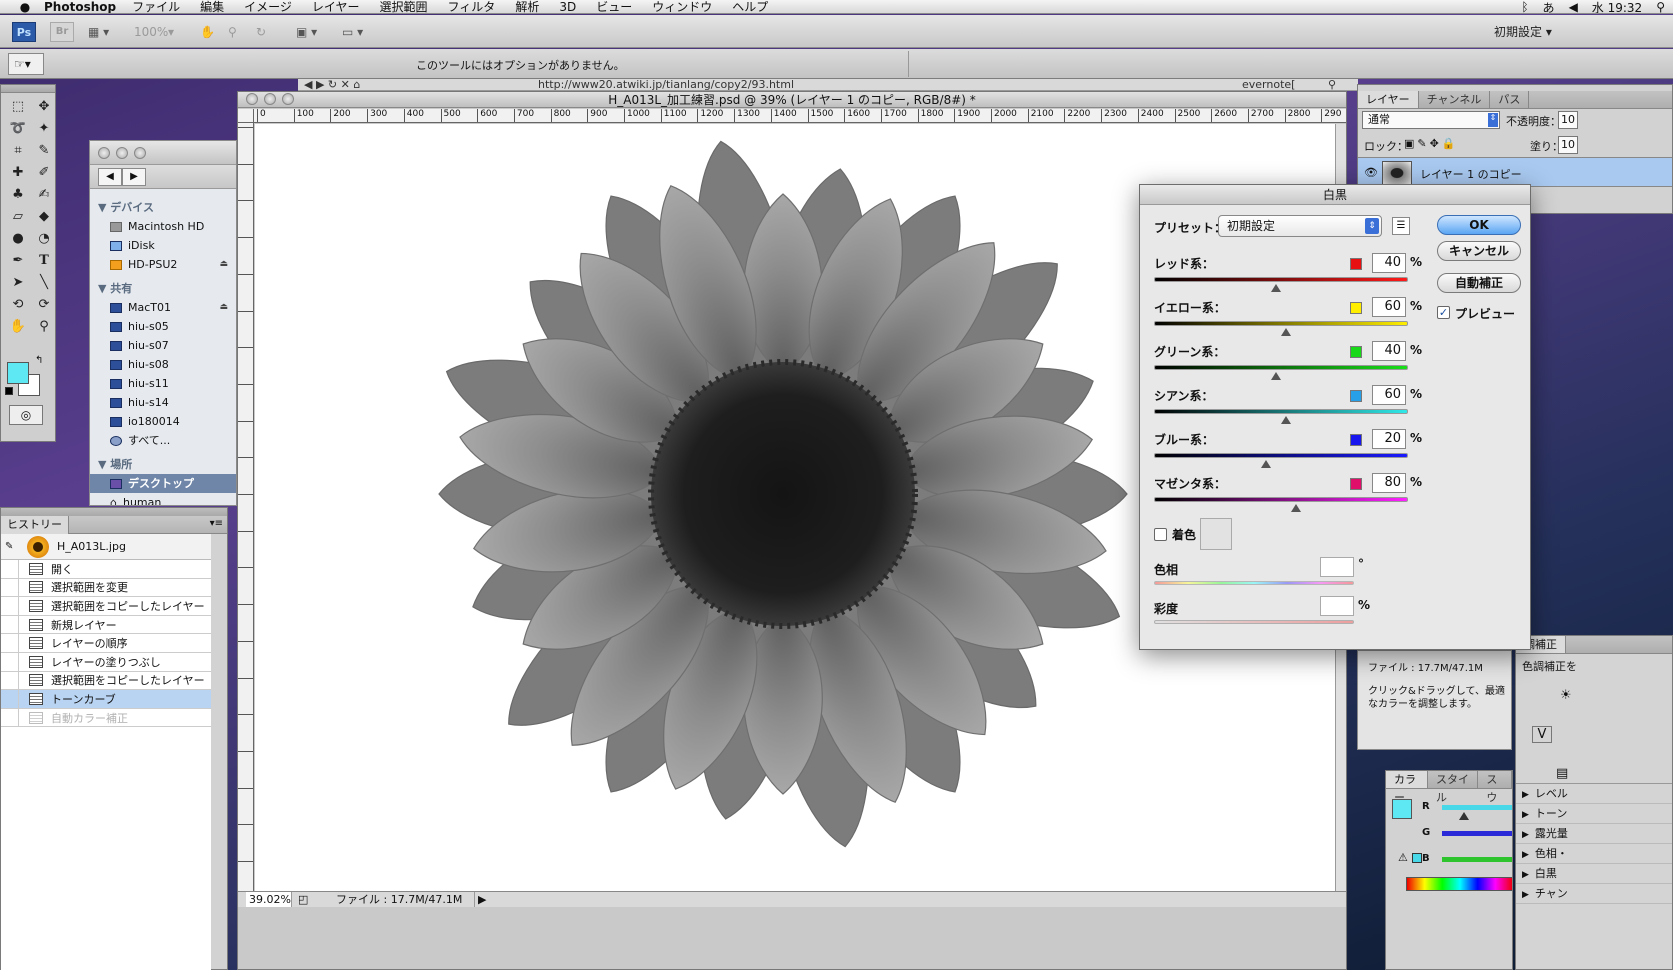 This screenshot has width=1673, height=970. Describe the element at coordinates (614, 6) in the screenshot. I see `menu-view: ビュー` at that location.